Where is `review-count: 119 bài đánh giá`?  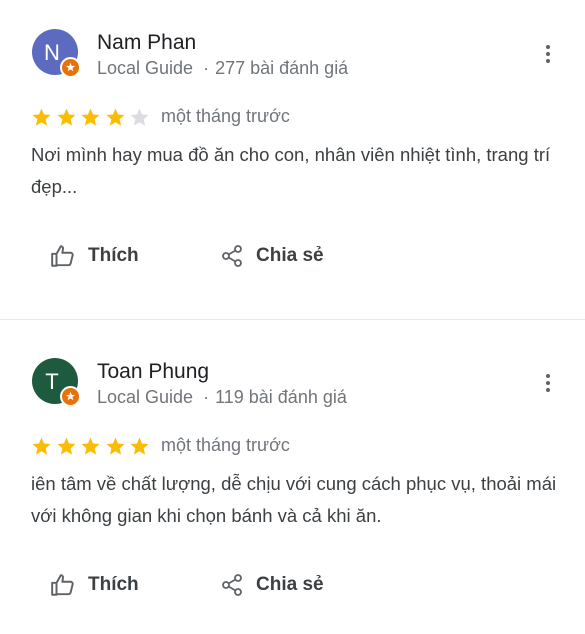
review-count: 119 bài đánh giá is located at coordinates (281, 397).